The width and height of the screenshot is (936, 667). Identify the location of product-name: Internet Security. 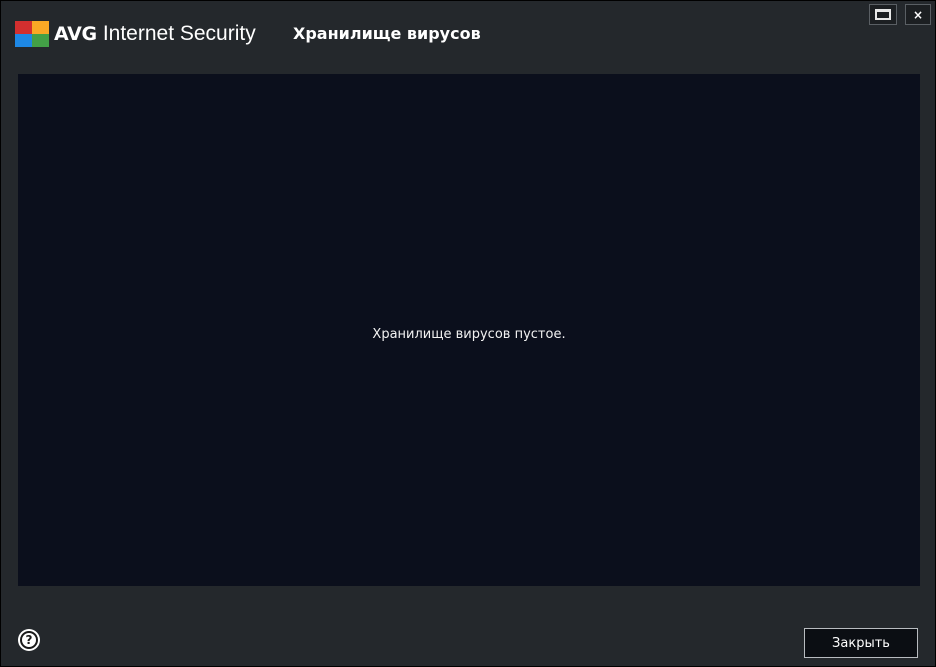
(179, 33).